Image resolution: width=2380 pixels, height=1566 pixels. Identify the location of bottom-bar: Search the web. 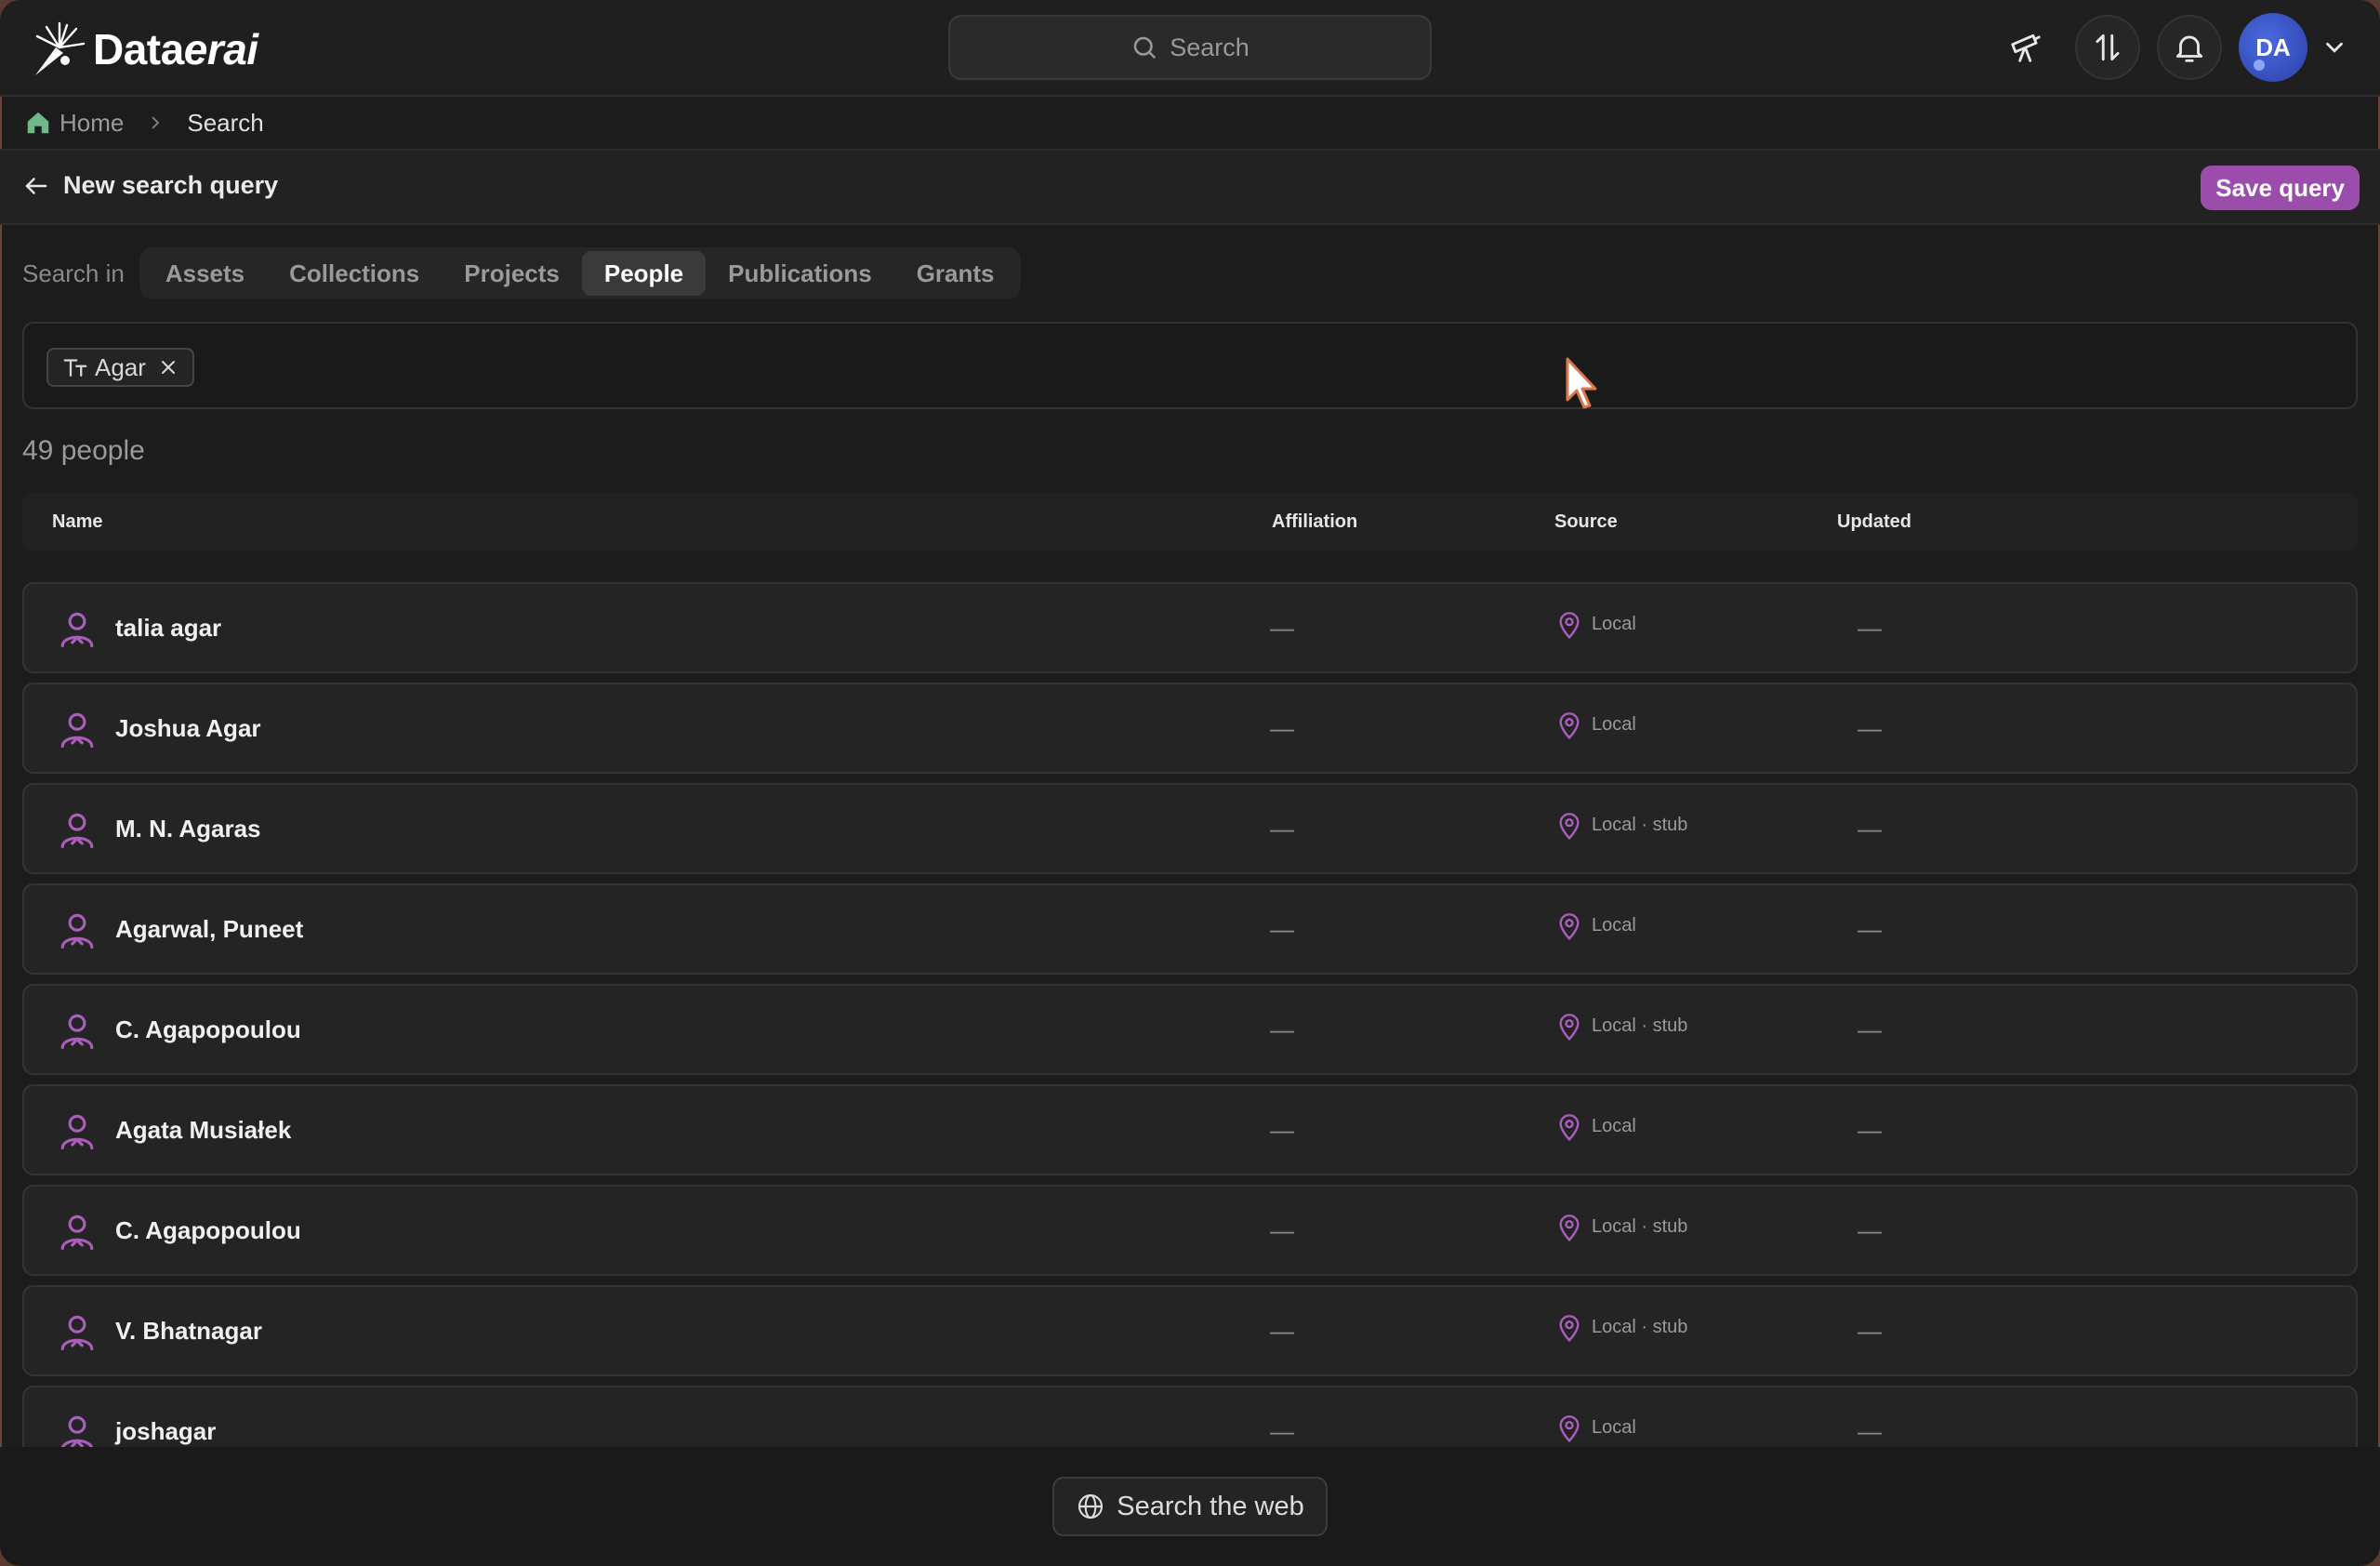
(1190, 1506).